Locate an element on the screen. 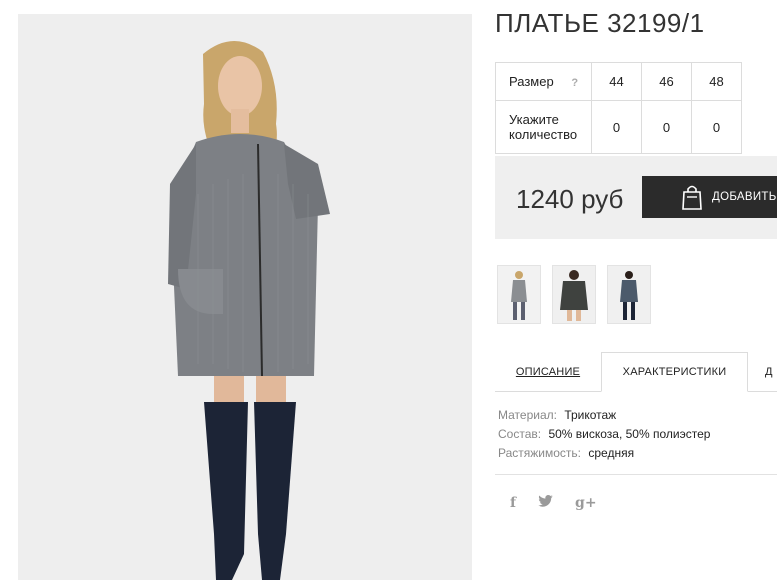  size-help-icon: ? is located at coordinates (574, 83).